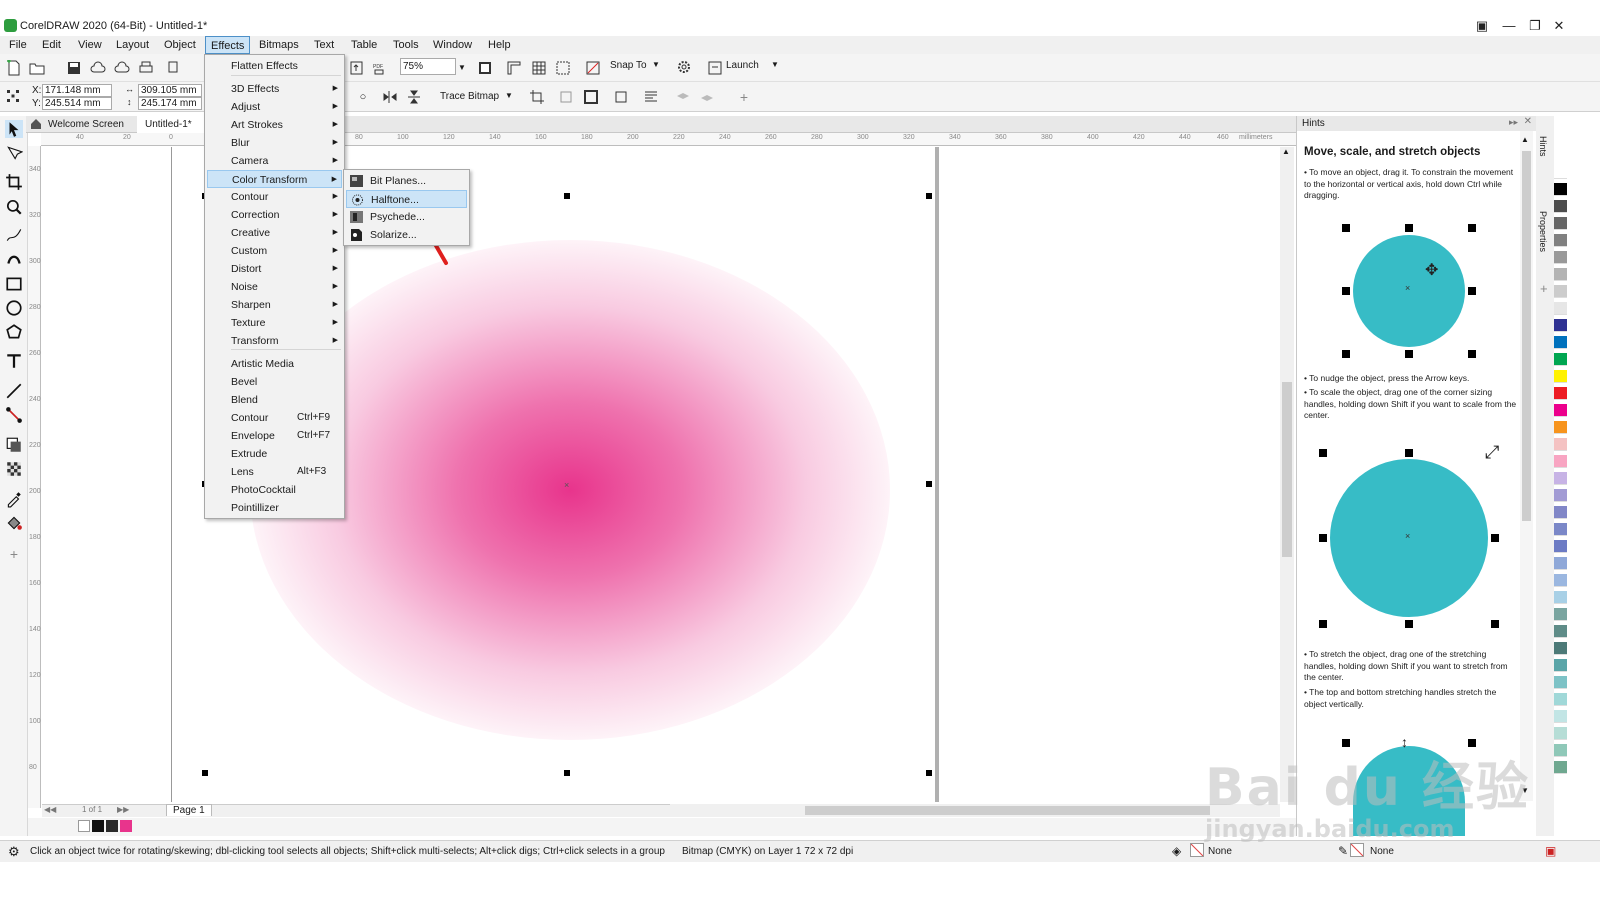 The height and width of the screenshot is (900, 1600). What do you see at coordinates (14, 361) in the screenshot?
I see `text-tool-icon` at bounding box center [14, 361].